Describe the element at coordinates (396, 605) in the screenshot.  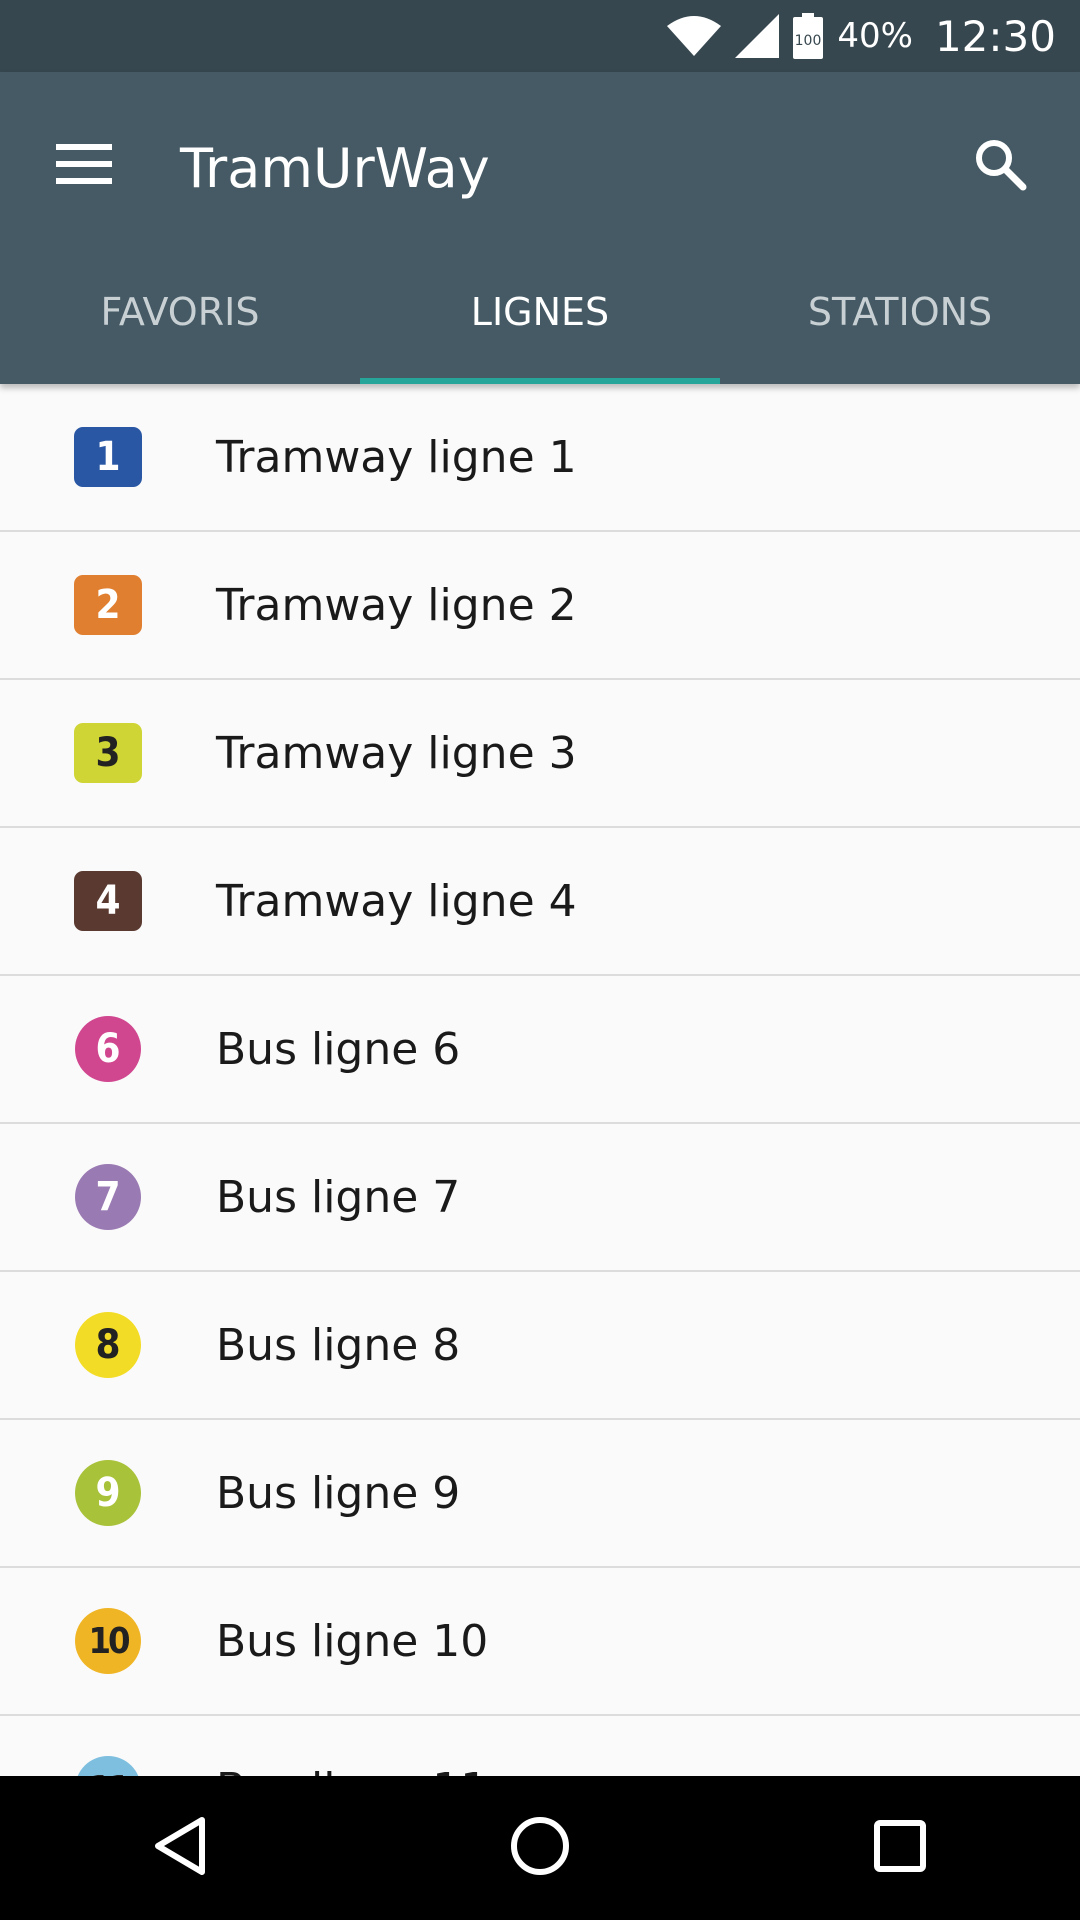
I see `list-item-label: Tramway ligne 2` at that location.